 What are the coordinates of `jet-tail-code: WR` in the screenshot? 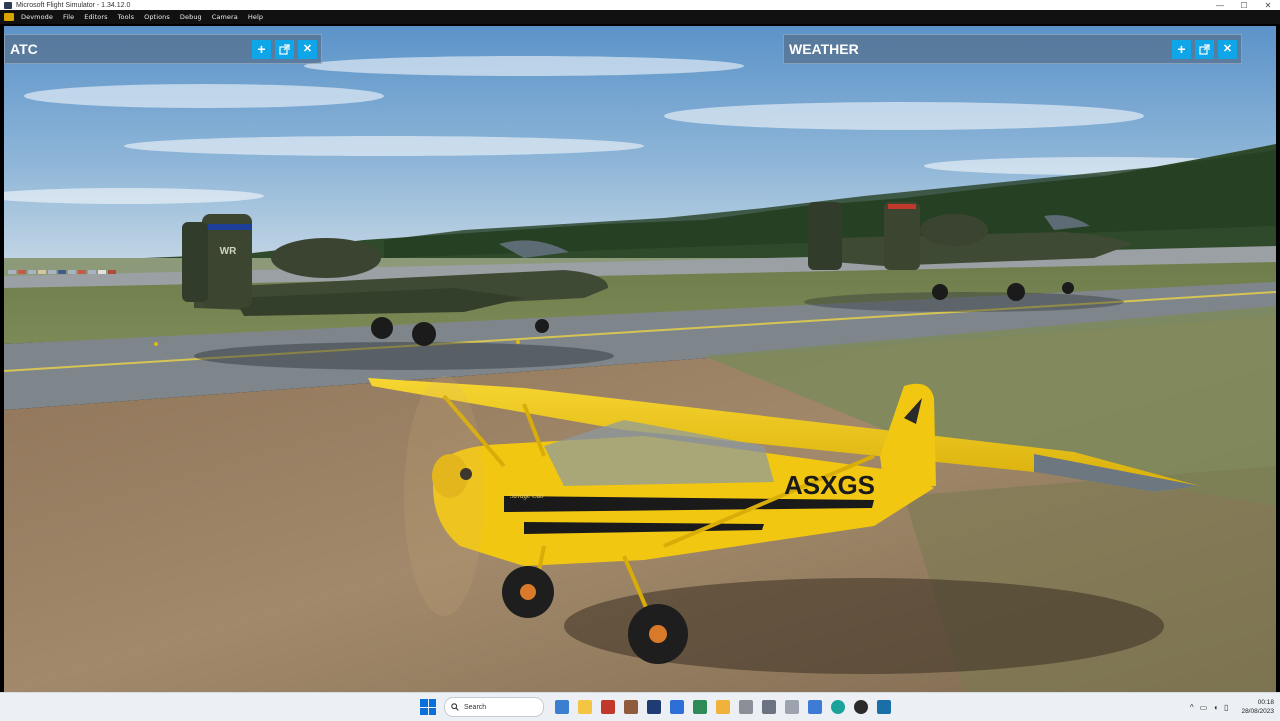 It's located at (228, 251).